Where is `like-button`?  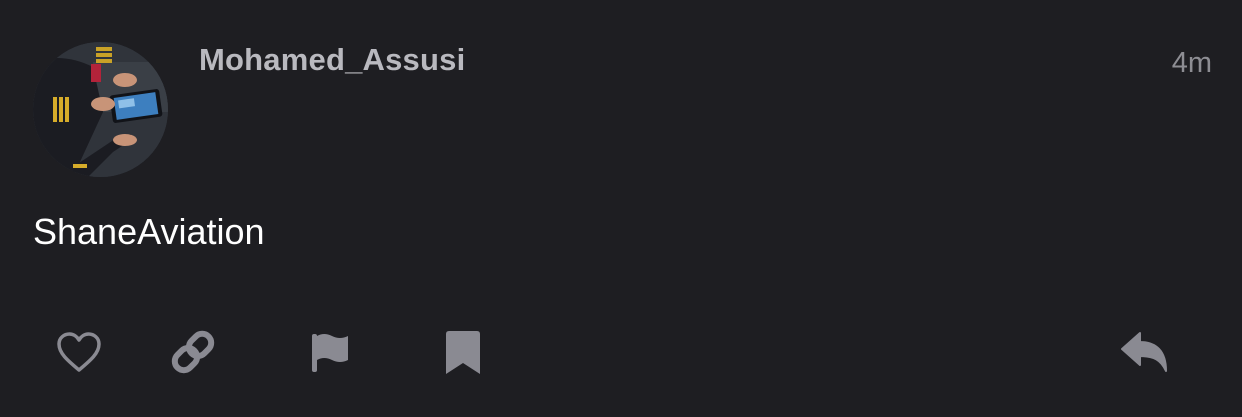 like-button is located at coordinates (79, 352).